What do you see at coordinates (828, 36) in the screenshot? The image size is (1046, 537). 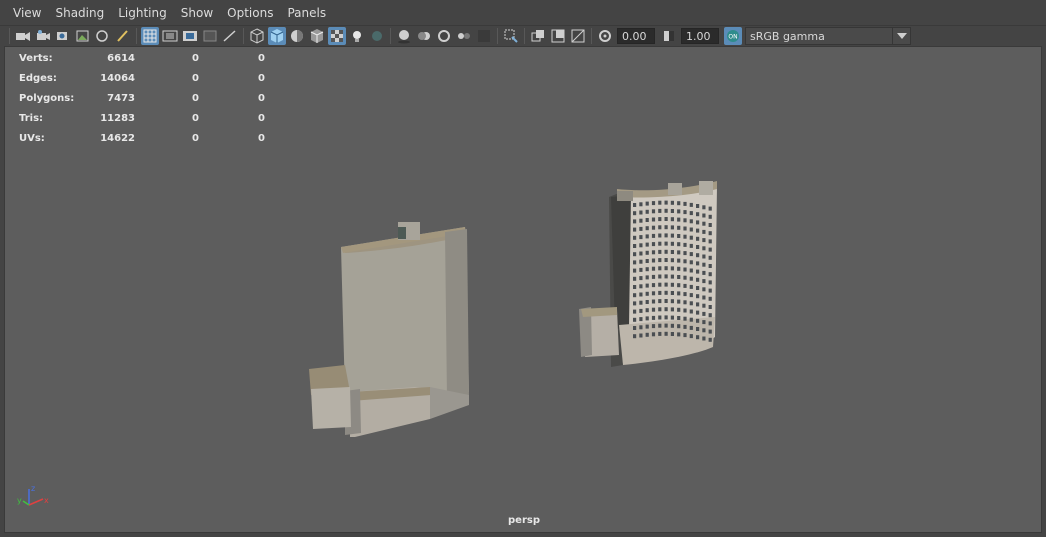 I see `color-space-dropdown: sRGB gamma` at bounding box center [828, 36].